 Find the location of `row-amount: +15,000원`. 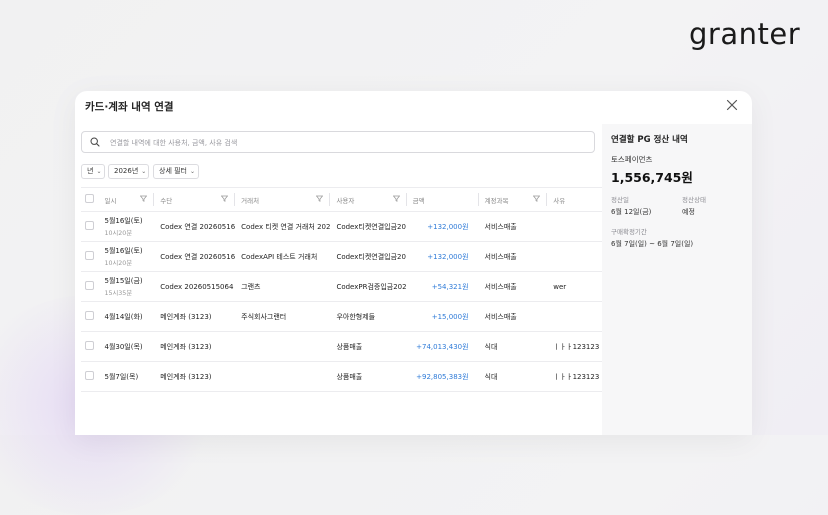

row-amount: +15,000원 is located at coordinates (442, 316).